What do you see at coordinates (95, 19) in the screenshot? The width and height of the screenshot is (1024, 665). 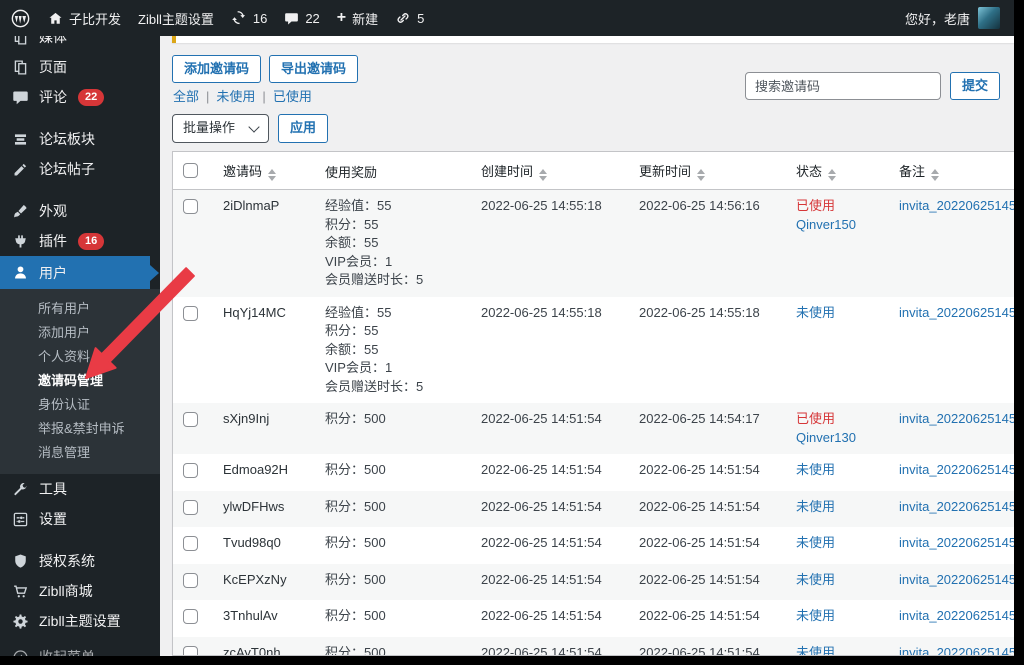 I see `site-name: 子比开发` at bounding box center [95, 19].